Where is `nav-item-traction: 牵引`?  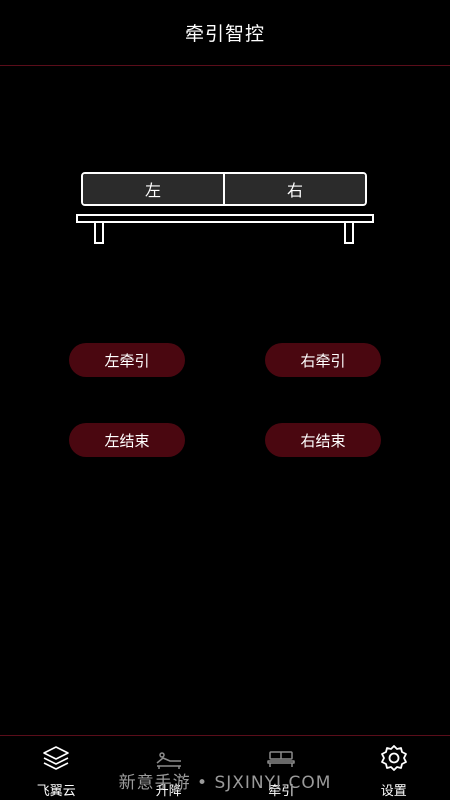
nav-item-traction: 牵引 is located at coordinates (281, 768).